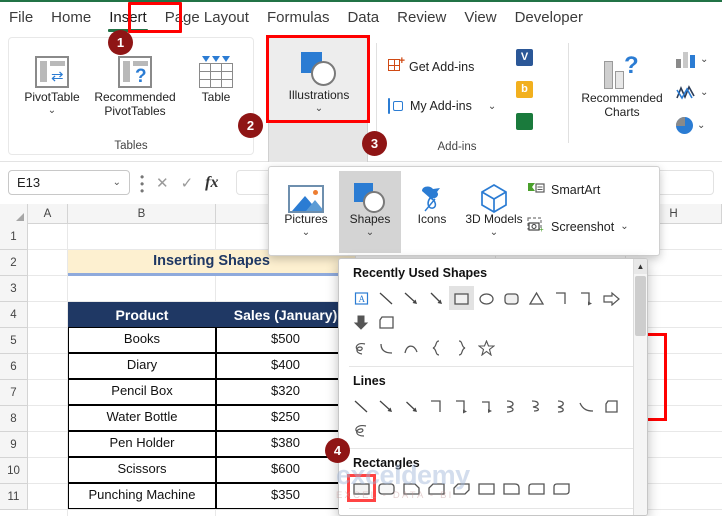 The image size is (722, 516). I want to click on name-box: E13 ⌄, so click(69, 182).